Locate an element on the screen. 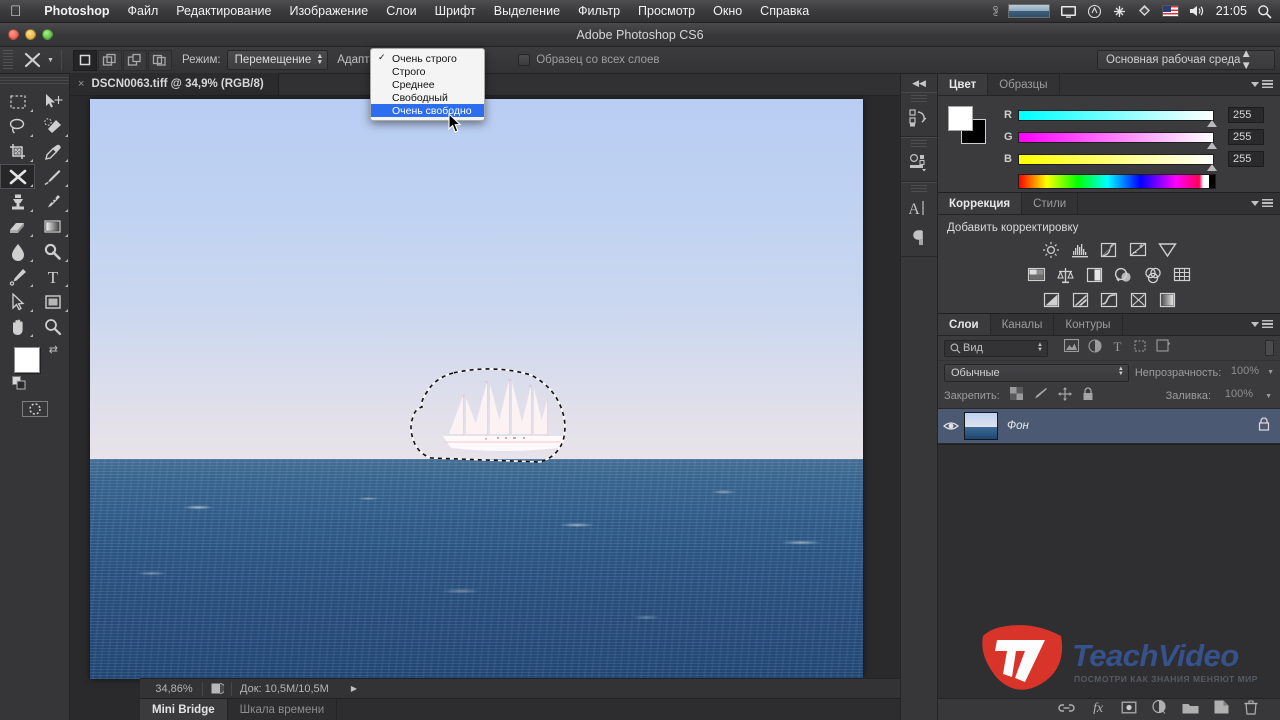  blue-slider is located at coordinates (1117, 162).